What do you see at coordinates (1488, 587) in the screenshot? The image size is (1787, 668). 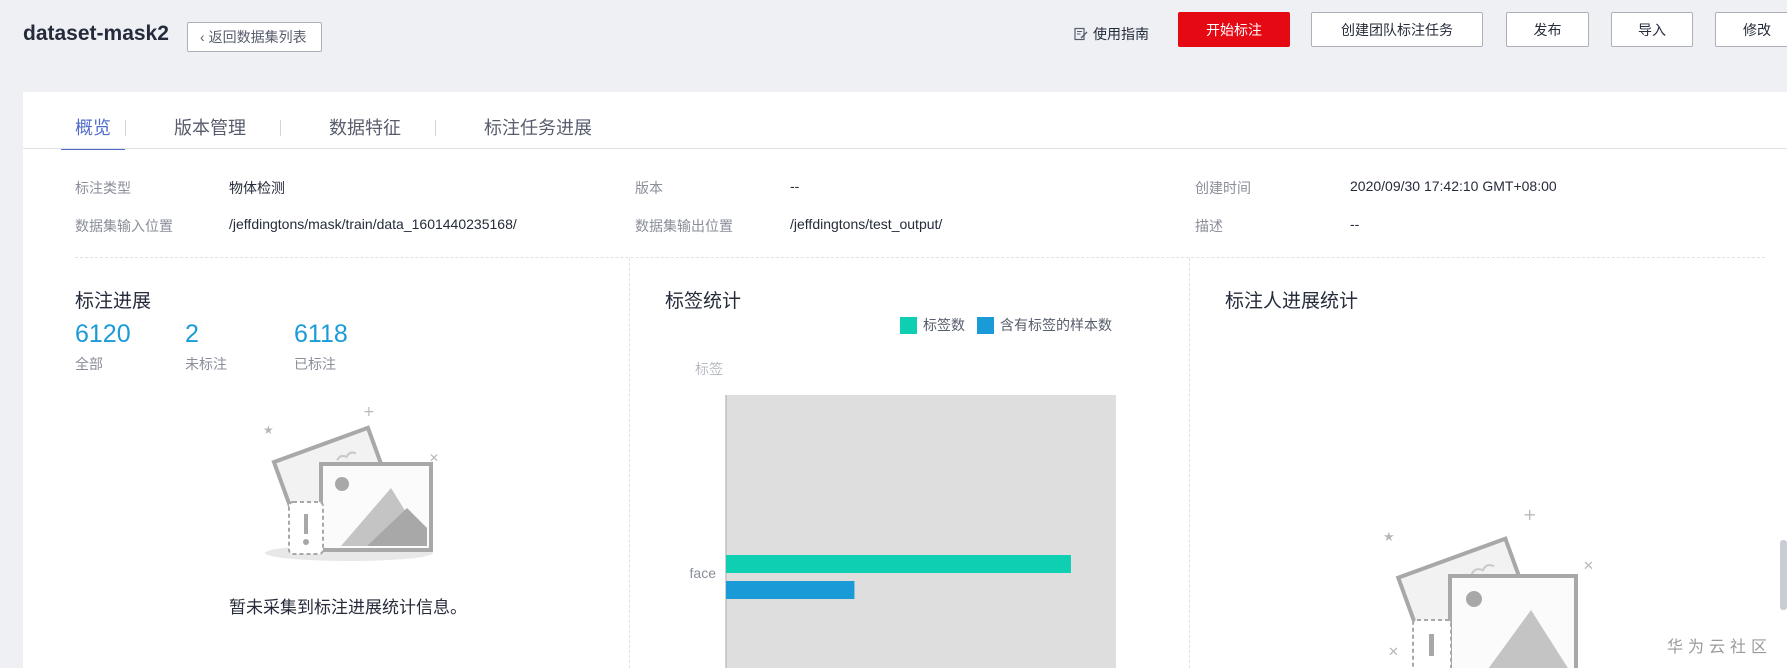 I see `empty-image-illustration: ★ + ✕ ✕` at bounding box center [1488, 587].